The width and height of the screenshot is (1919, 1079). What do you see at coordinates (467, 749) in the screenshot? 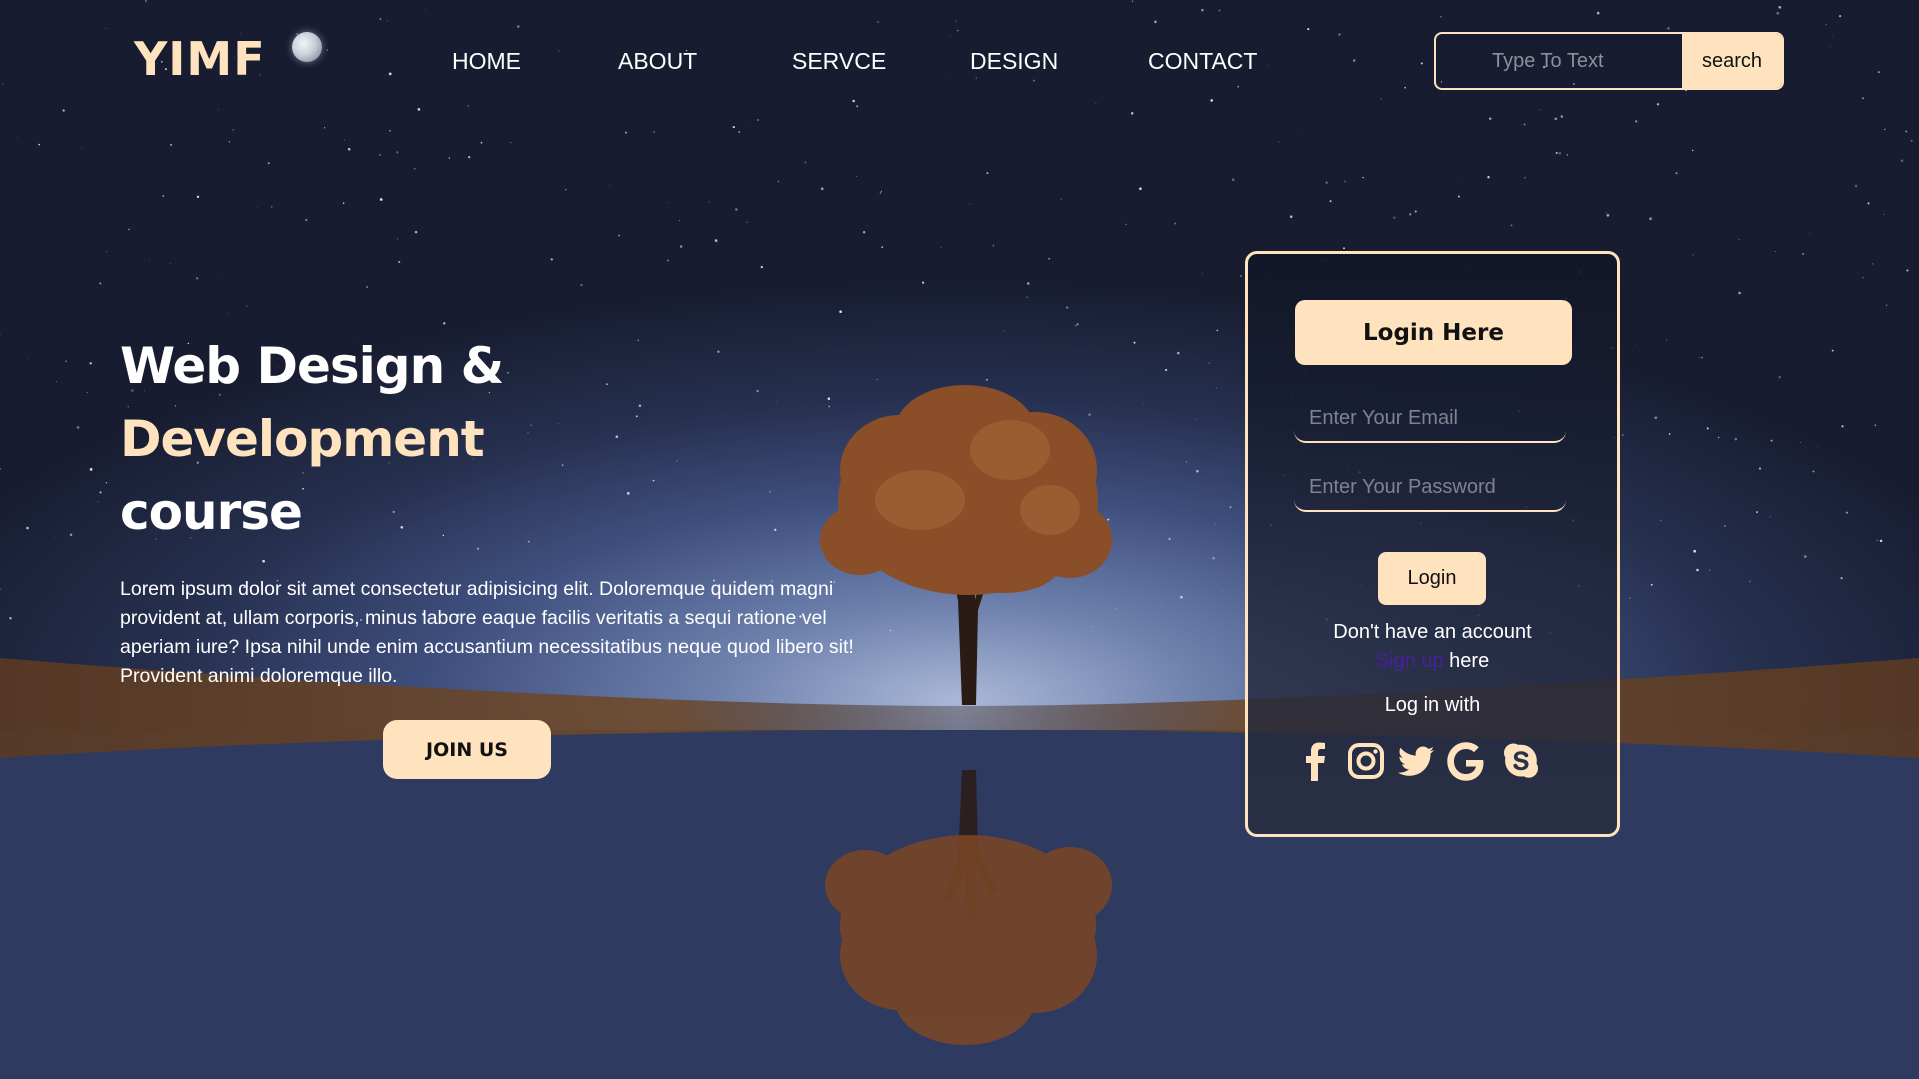
I see `join-us-button: JOIN US` at bounding box center [467, 749].